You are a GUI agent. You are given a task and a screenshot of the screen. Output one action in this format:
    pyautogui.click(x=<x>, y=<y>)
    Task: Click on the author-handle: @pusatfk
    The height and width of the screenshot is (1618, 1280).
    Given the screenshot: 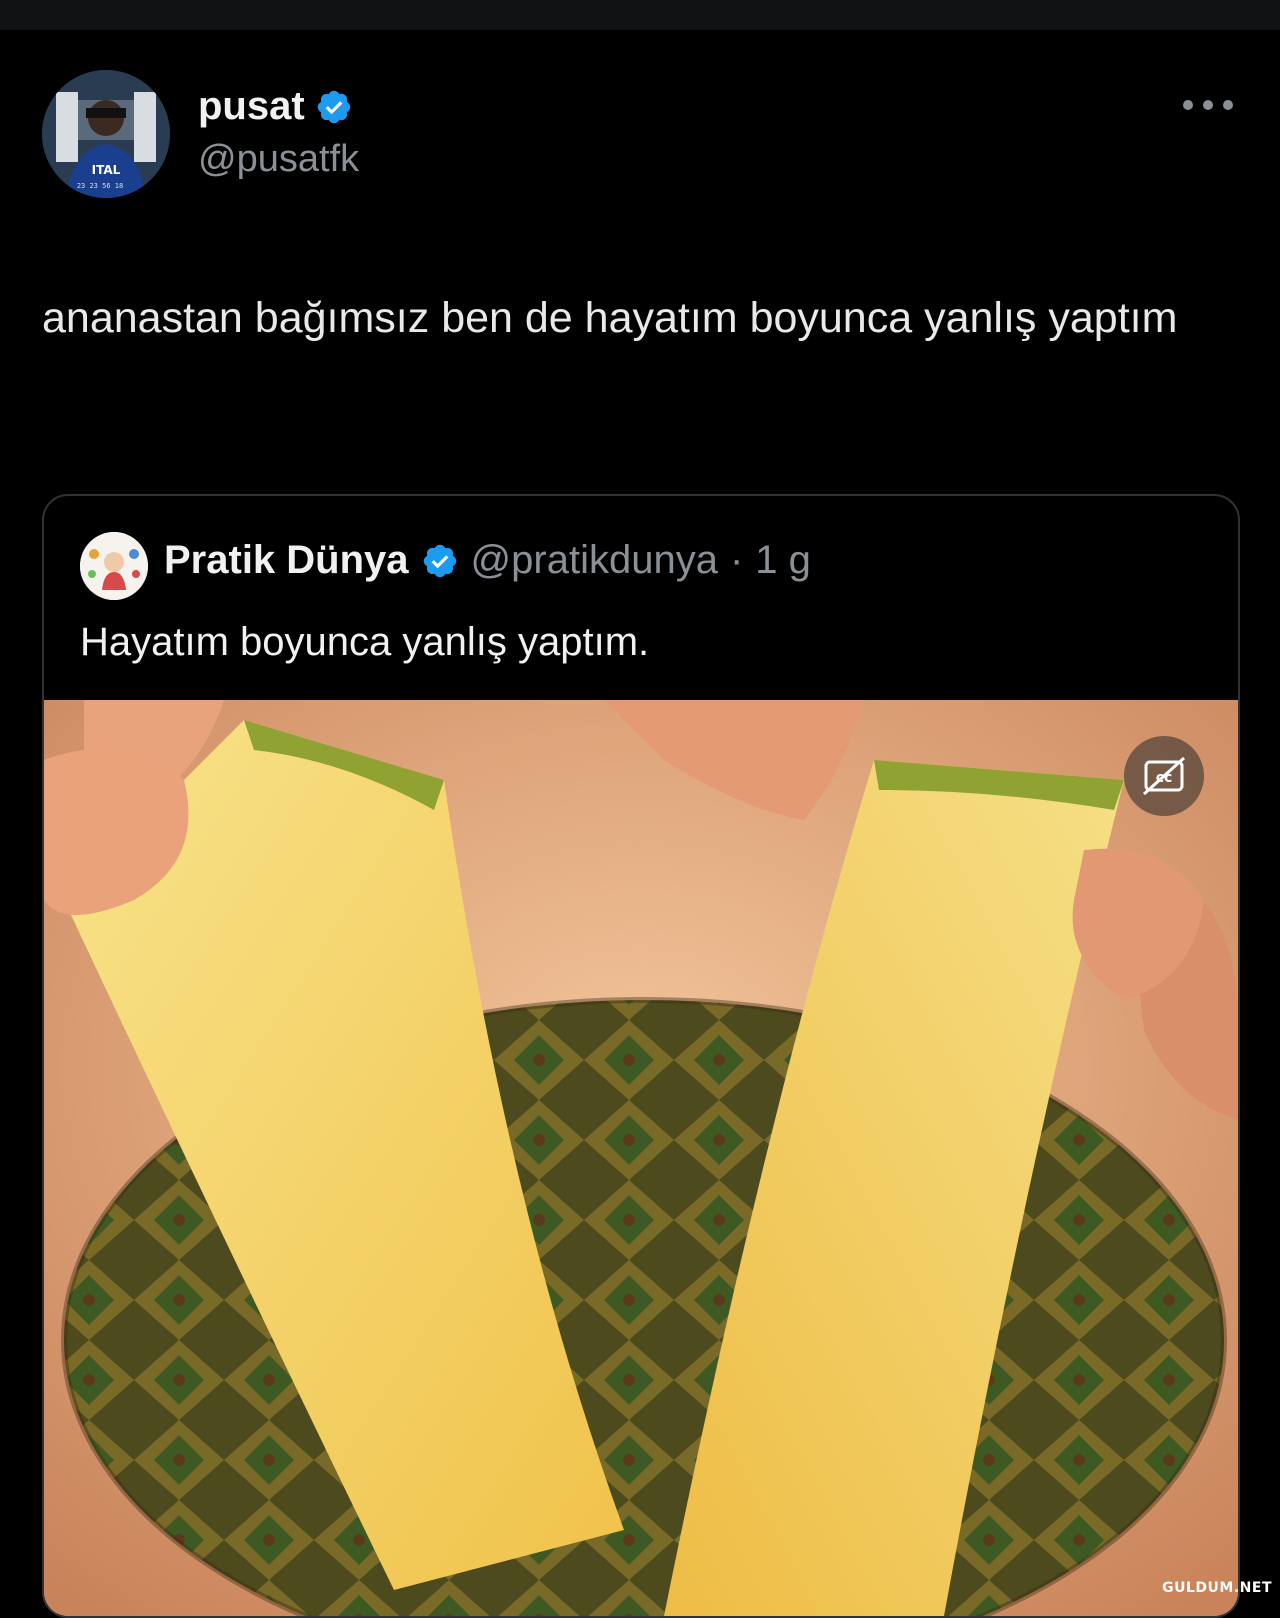 What is the action you would take?
    pyautogui.click(x=278, y=159)
    